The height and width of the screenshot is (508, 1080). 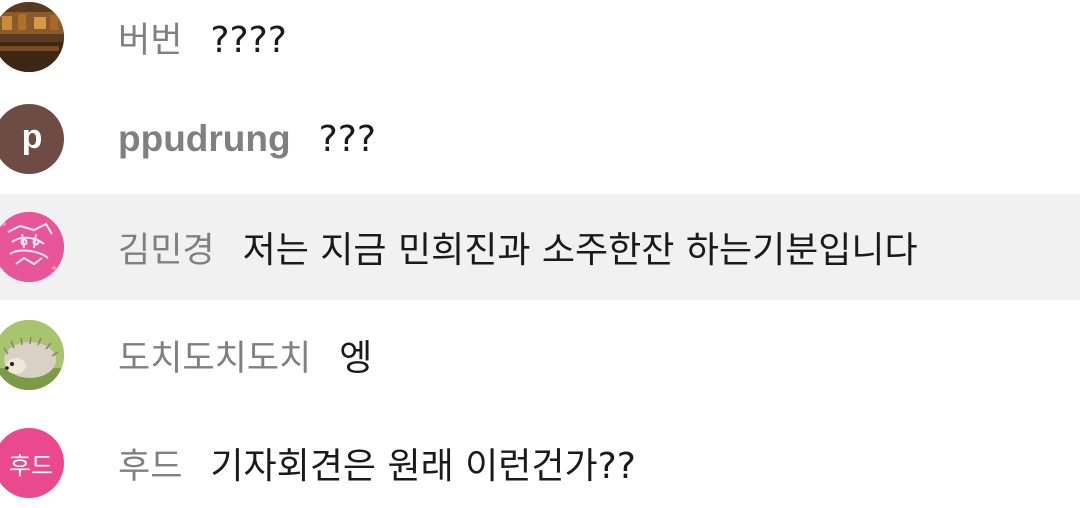 What do you see at coordinates (166, 247) in the screenshot?
I see `author-name: 김민경` at bounding box center [166, 247].